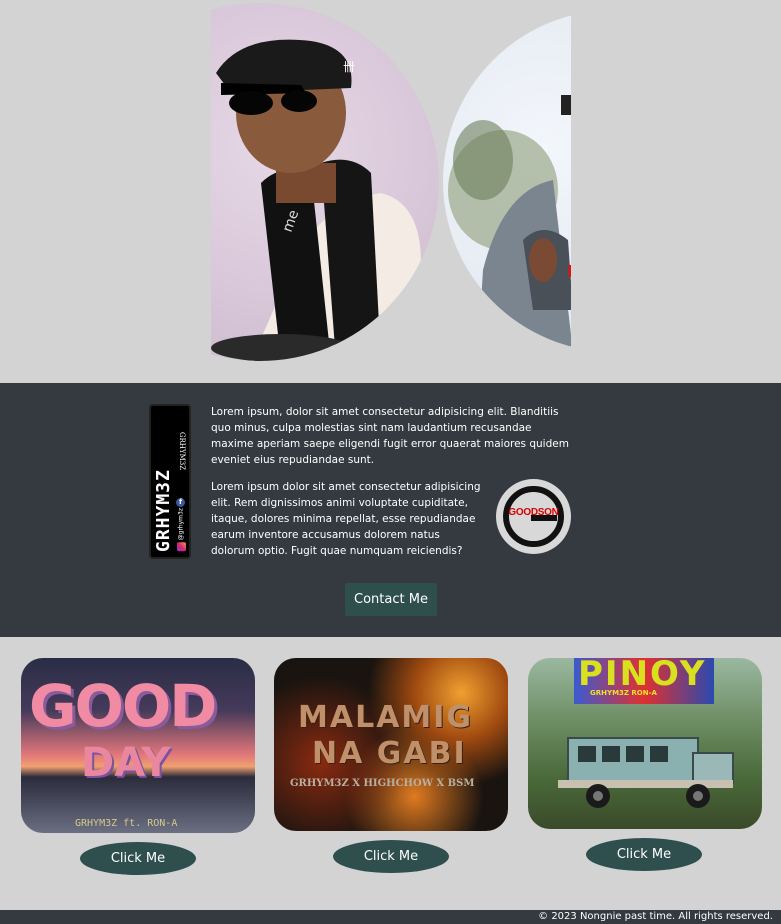  I want to click on instagram-icon, so click(181, 546).